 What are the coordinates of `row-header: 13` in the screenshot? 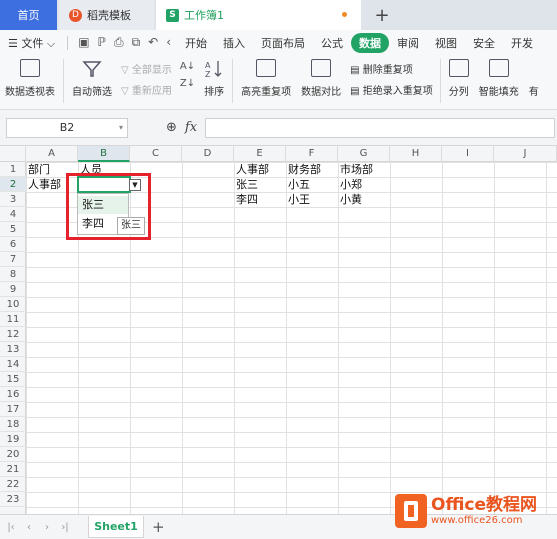 It's located at (13, 349).